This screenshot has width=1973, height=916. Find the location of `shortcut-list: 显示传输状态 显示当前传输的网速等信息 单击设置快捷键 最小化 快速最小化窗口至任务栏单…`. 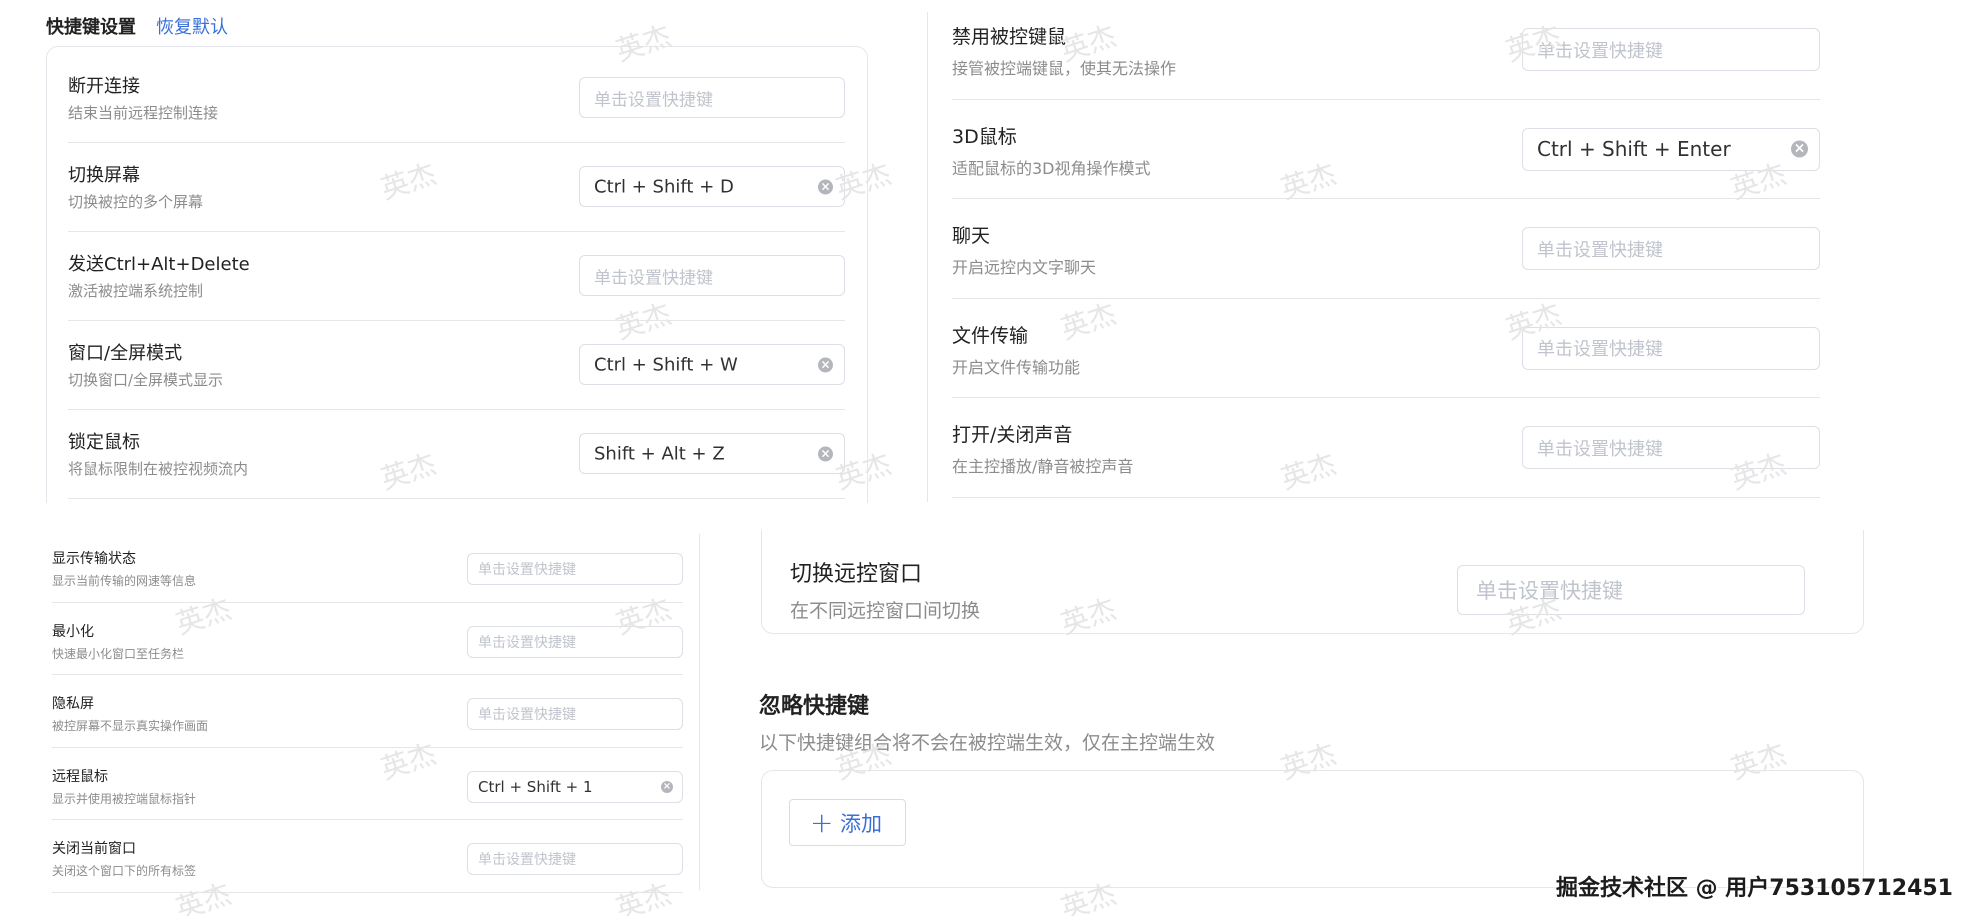

shortcut-list: 显示传输状态 显示当前传输的网速等信息 单击设置快捷键 最小化 快速最小化窗口至任务栏单… is located at coordinates (367, 723).